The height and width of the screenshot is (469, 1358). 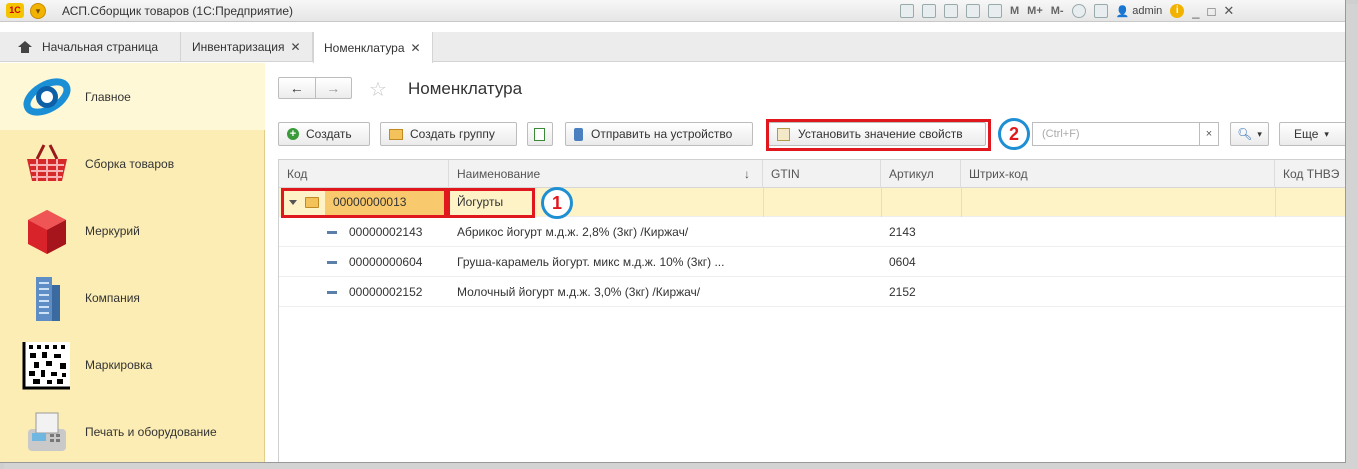 I want to click on copy-document-icon, so click(x=539, y=134).